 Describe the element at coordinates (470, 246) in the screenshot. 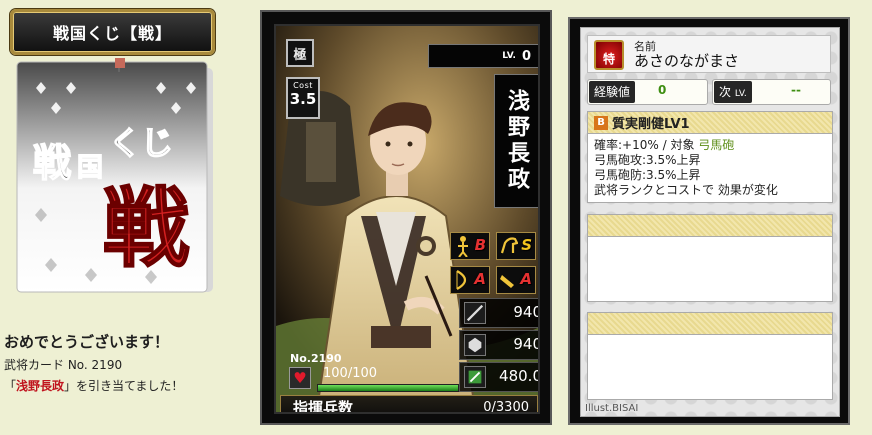

I see `skill-slot-1: B` at that location.